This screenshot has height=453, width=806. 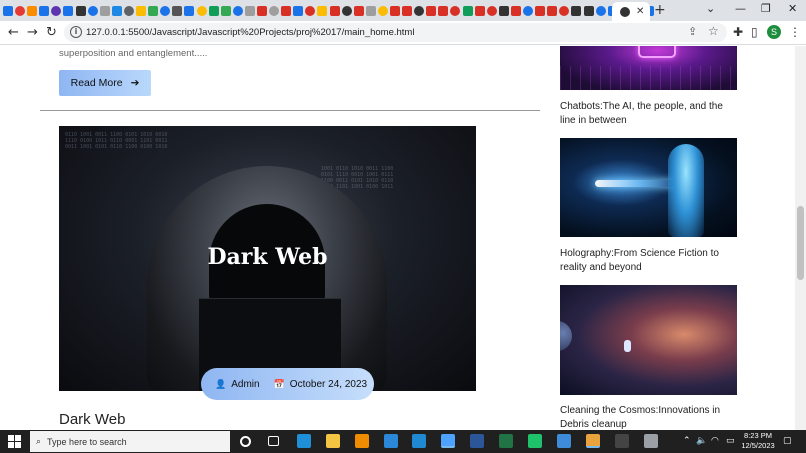 What do you see at coordinates (304, 441) in the screenshot?
I see `edge-icon` at bounding box center [304, 441].